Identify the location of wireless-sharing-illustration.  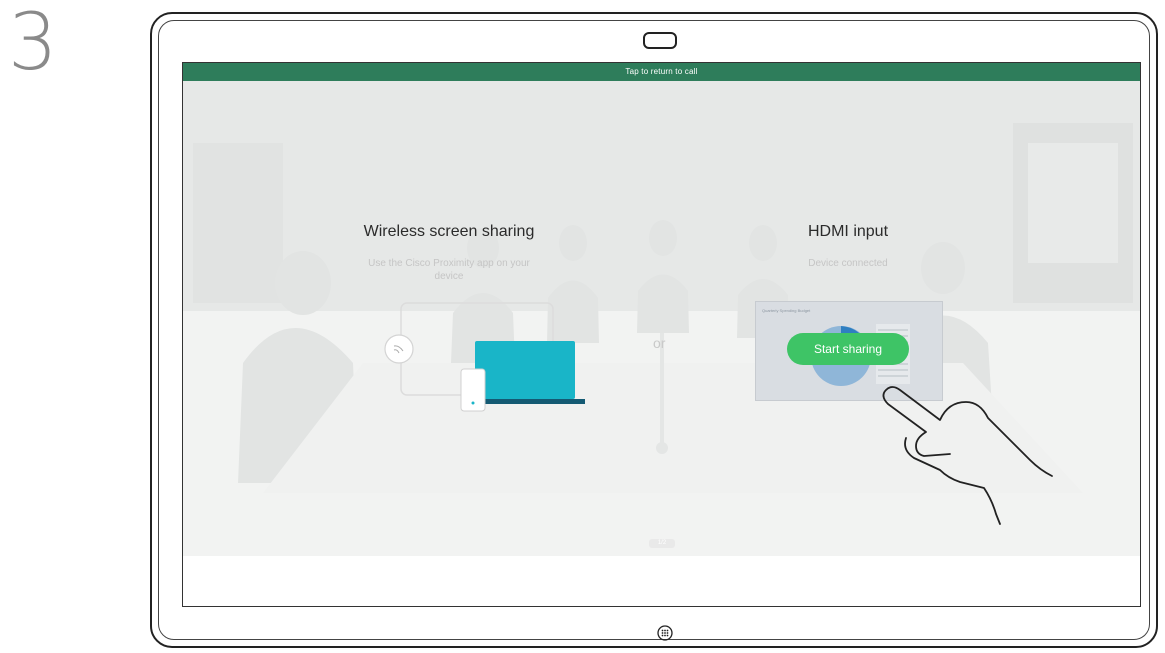
(484, 357).